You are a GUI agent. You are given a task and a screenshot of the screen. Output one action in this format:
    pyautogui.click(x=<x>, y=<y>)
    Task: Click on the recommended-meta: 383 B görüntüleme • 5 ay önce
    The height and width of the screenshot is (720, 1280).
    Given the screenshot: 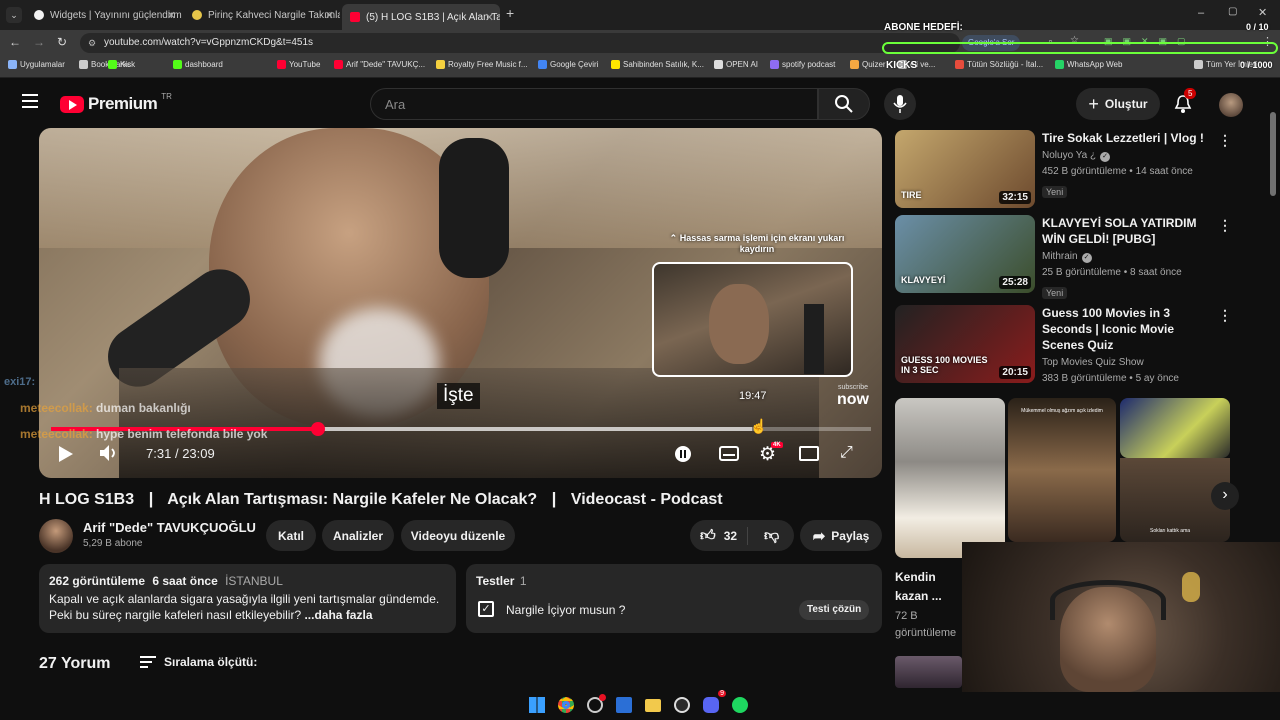 What is the action you would take?
    pyautogui.click(x=1128, y=379)
    